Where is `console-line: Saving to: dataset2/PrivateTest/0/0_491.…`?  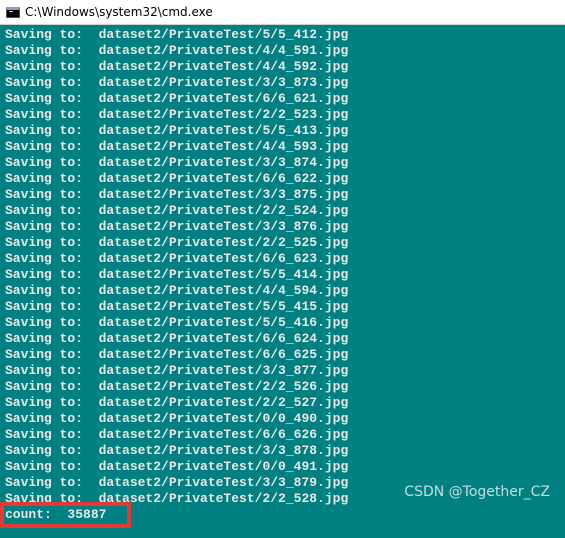
console-line: Saving to: dataset2/PrivateTest/0/0_491.… is located at coordinates (177, 466).